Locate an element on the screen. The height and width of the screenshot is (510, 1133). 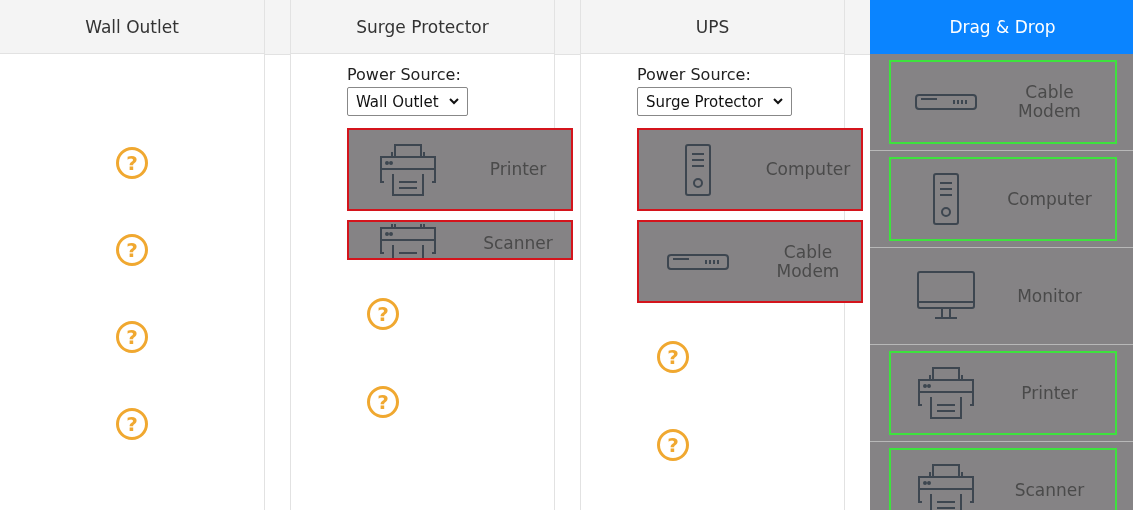
placed-device-card: Cable Modem is located at coordinates (750, 261).